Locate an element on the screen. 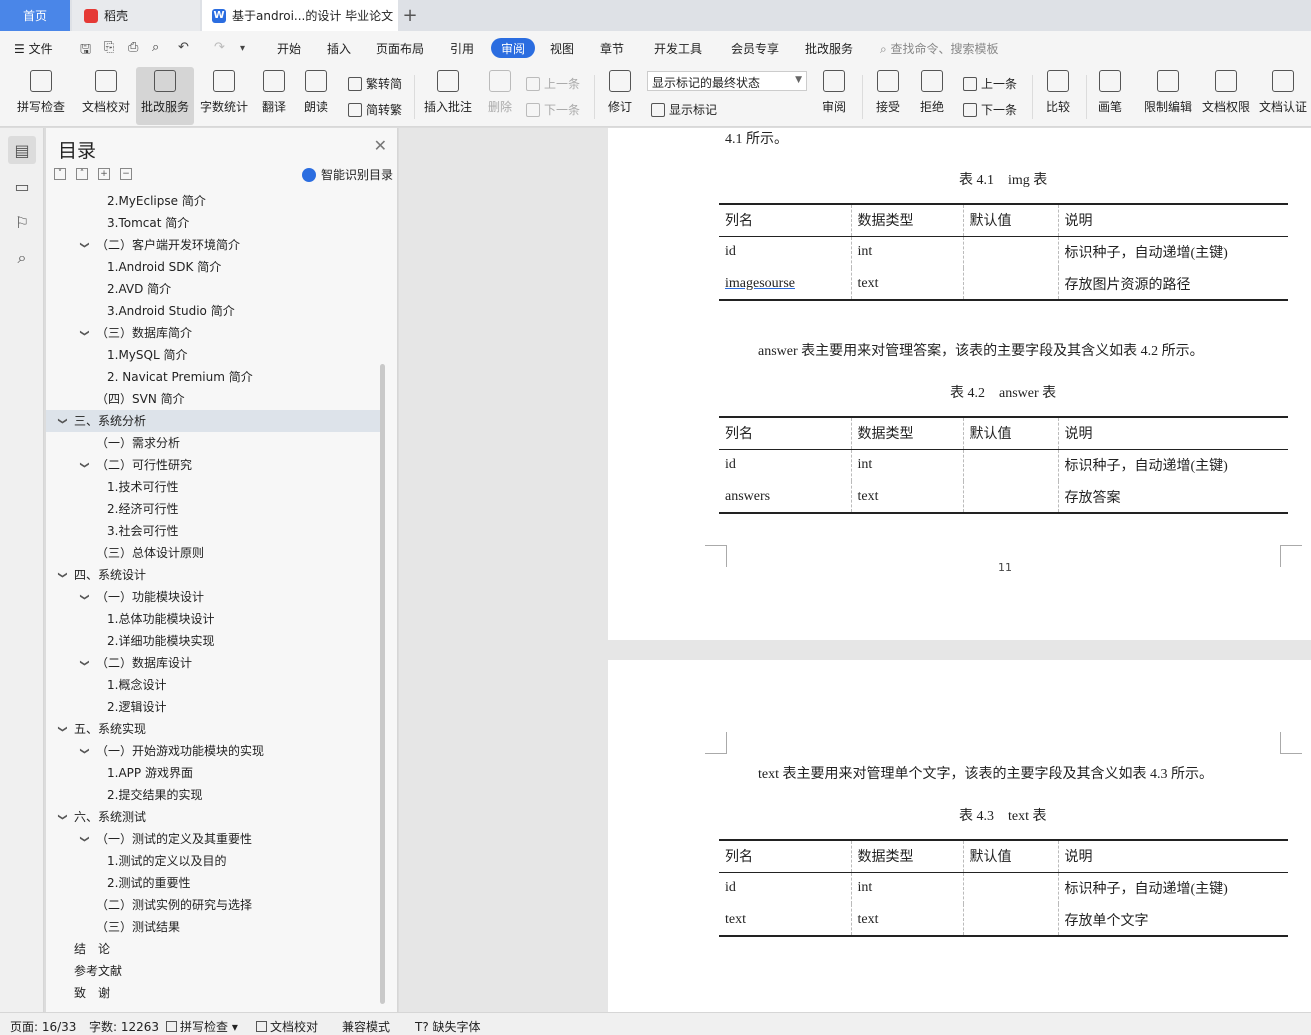 The width and height of the screenshot is (1311, 1035). prev-revision-button: 上一条 is located at coordinates (990, 83).